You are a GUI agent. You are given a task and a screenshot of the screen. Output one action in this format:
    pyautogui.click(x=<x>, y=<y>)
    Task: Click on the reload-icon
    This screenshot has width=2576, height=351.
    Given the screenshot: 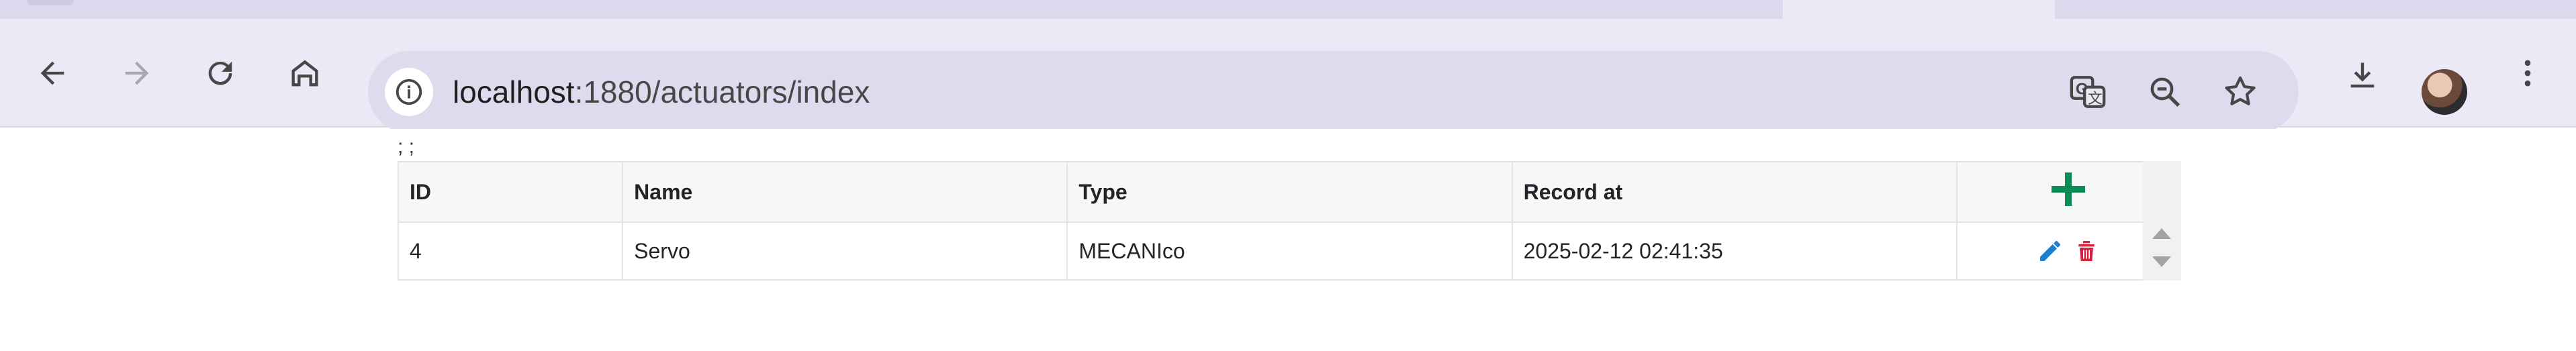 What is the action you would take?
    pyautogui.click(x=220, y=73)
    